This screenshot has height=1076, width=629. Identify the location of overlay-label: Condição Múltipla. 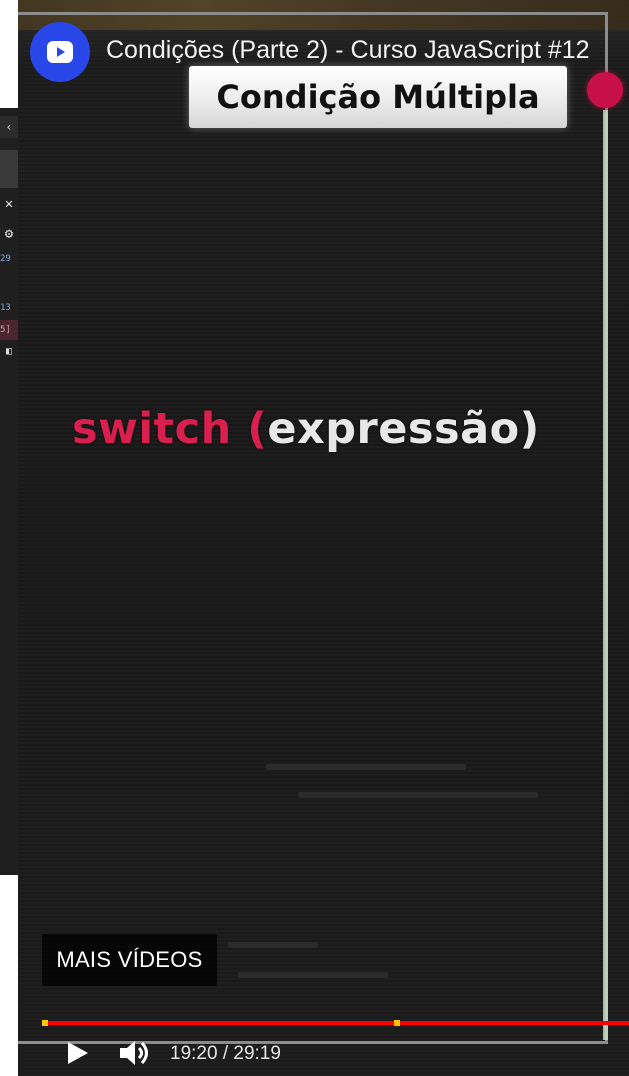
(378, 97).